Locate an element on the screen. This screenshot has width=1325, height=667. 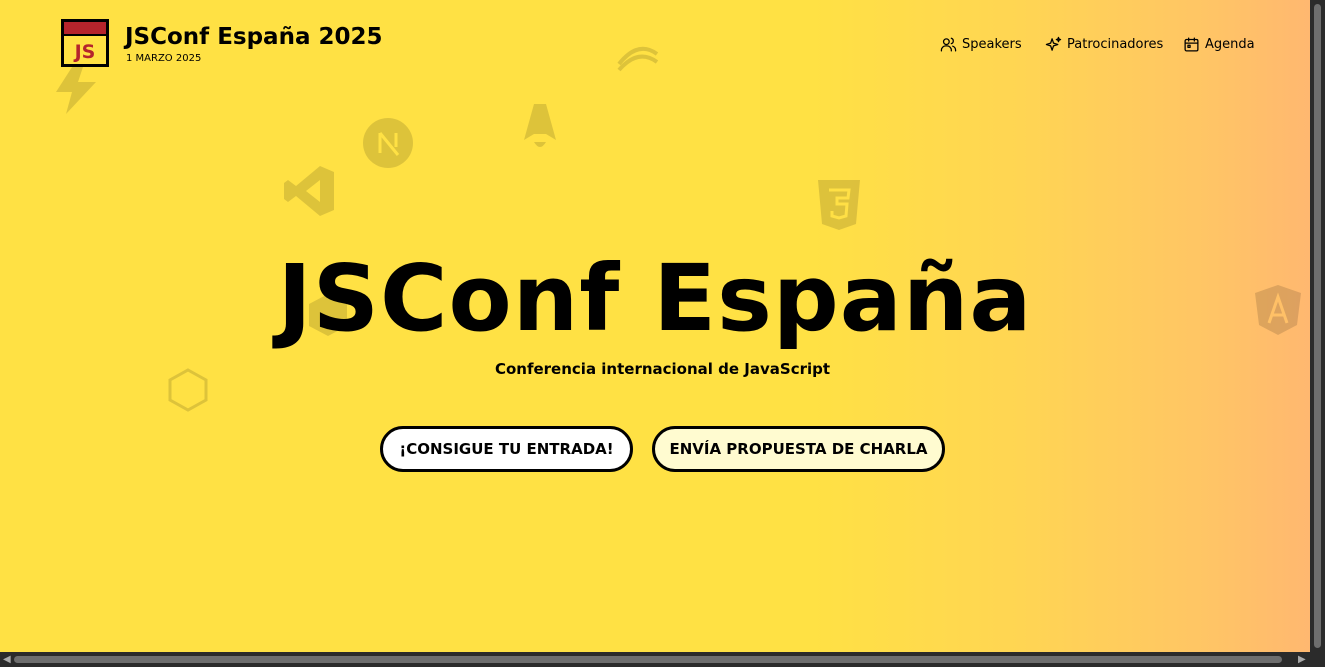
scroll-left-icon: ◀ is located at coordinates (7, 659).